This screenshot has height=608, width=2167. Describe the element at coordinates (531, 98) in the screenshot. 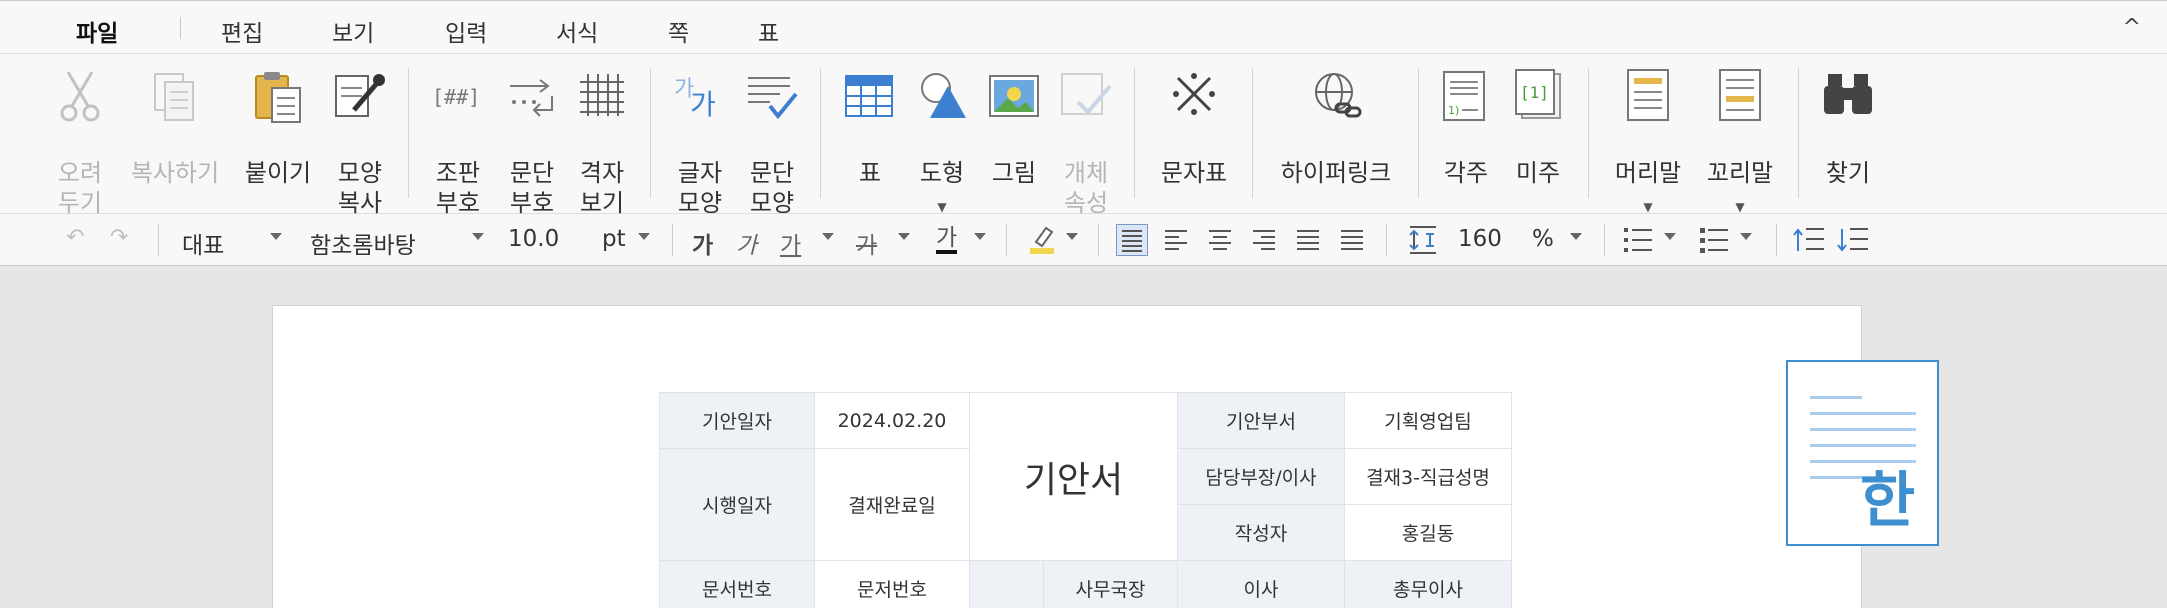

I see `paragraph-mark-icon` at that location.